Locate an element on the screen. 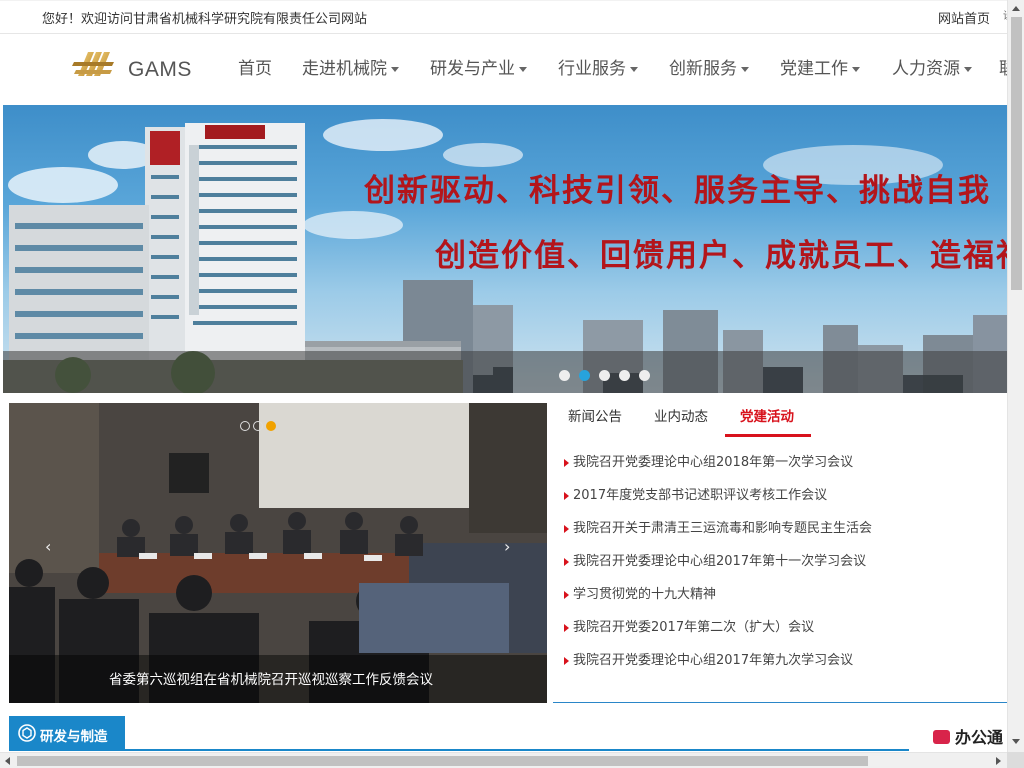  scroll-up-arrow-icon is located at coordinates (1016, 8).